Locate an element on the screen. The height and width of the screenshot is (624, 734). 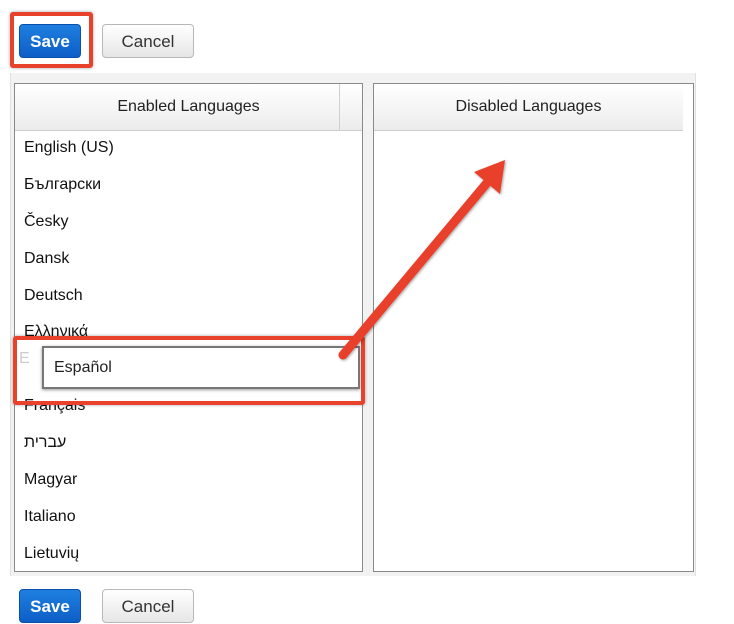
language-item-lithuanian: Lietuvių is located at coordinates (188, 553).